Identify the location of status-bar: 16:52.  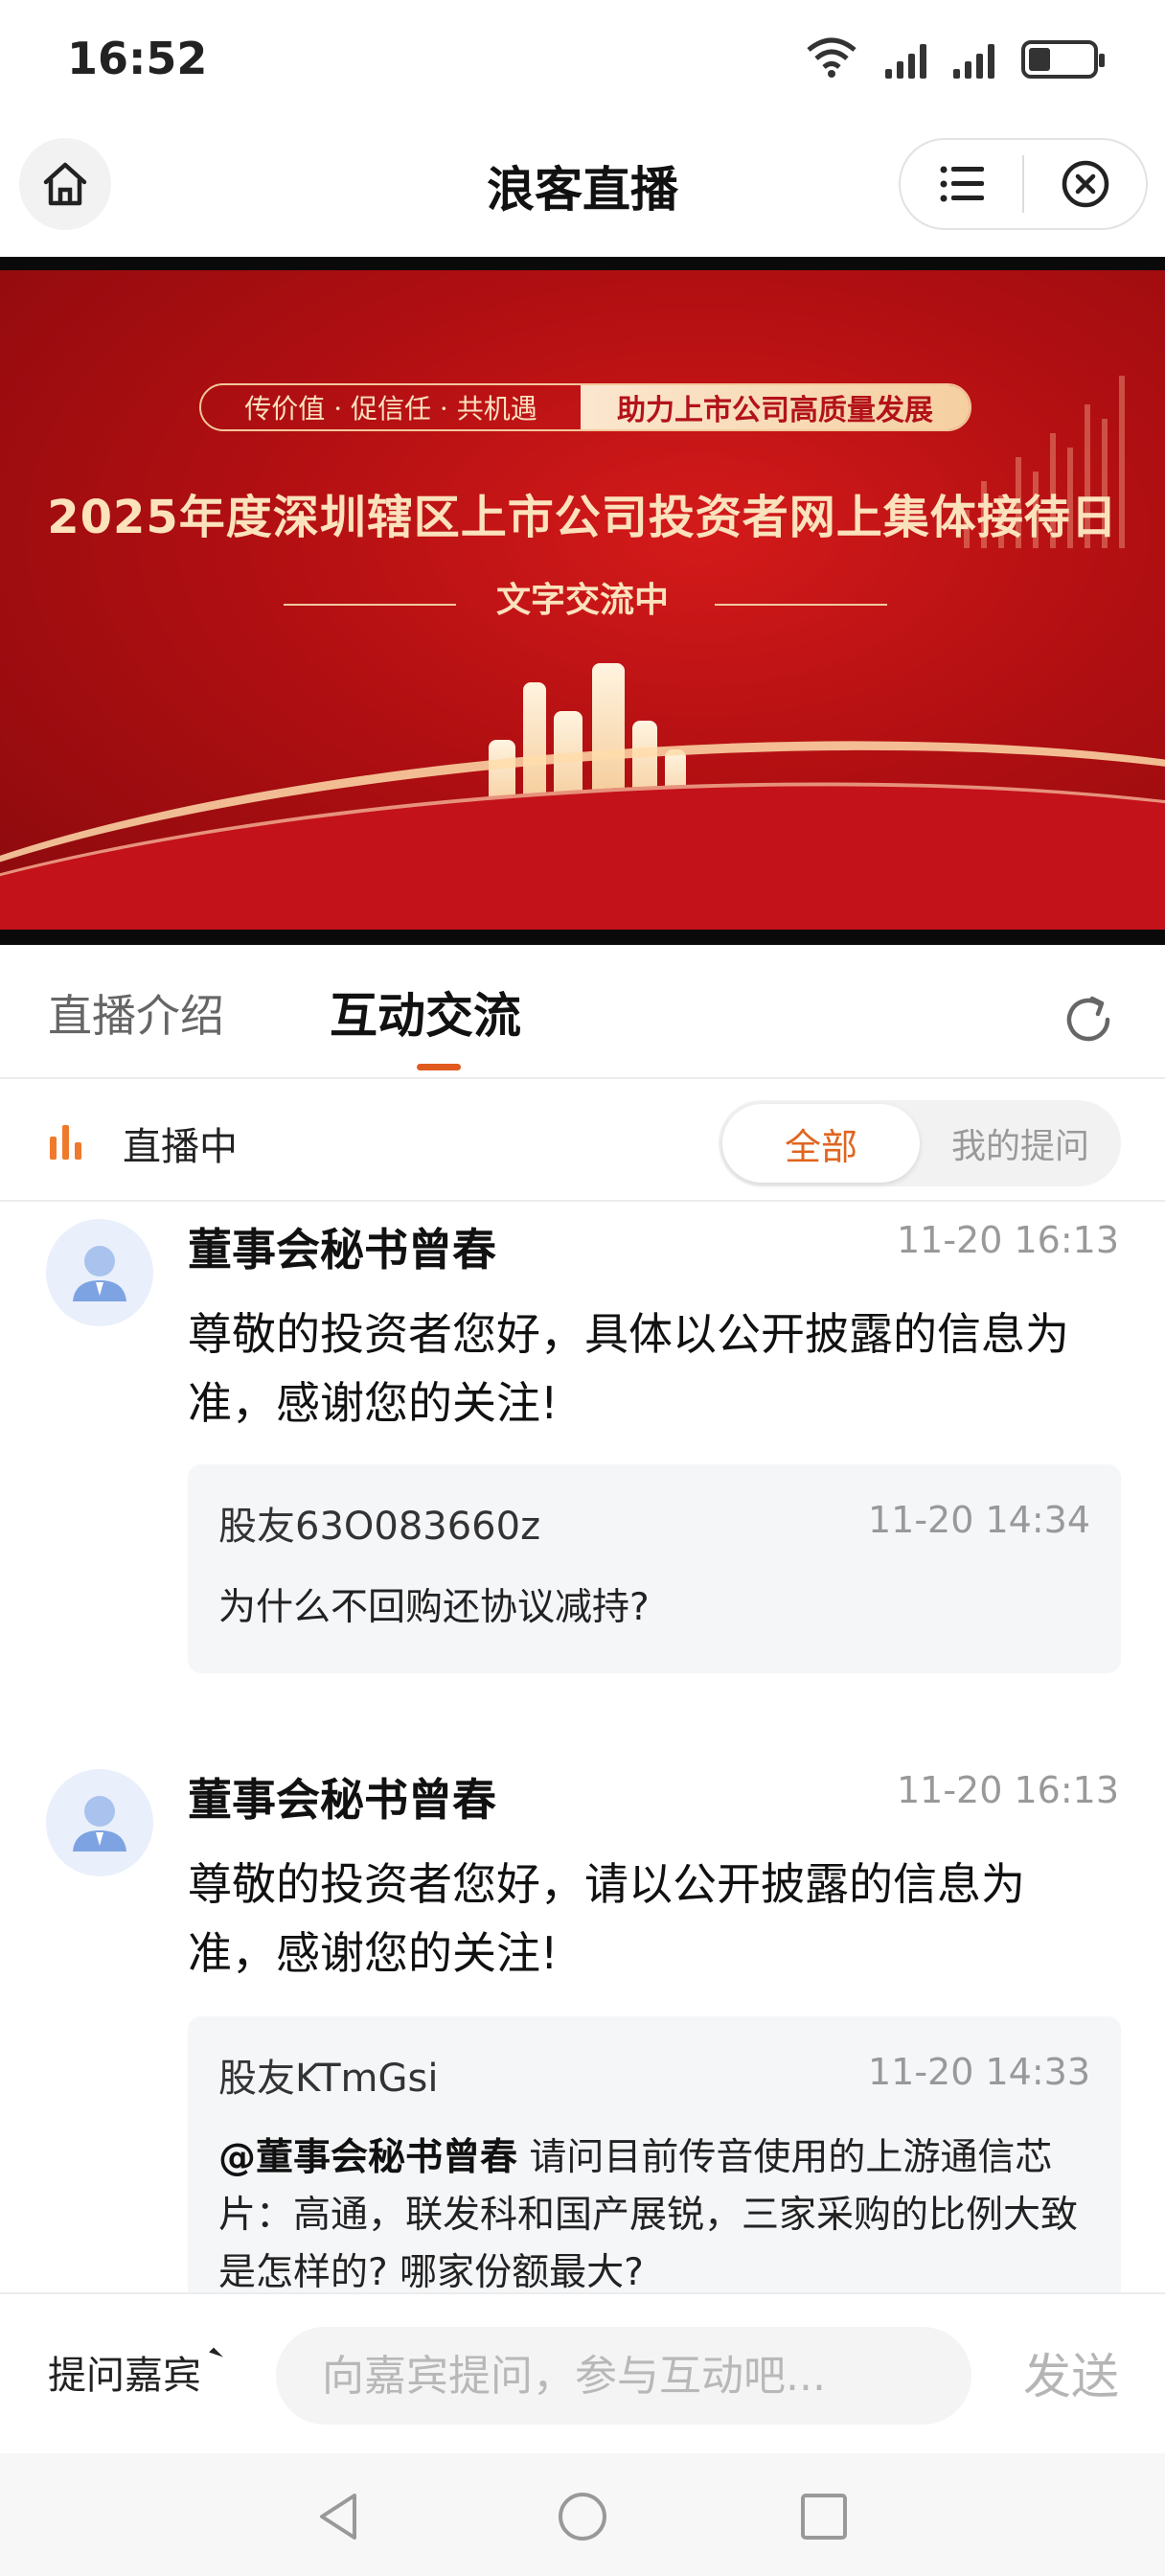
(582, 57).